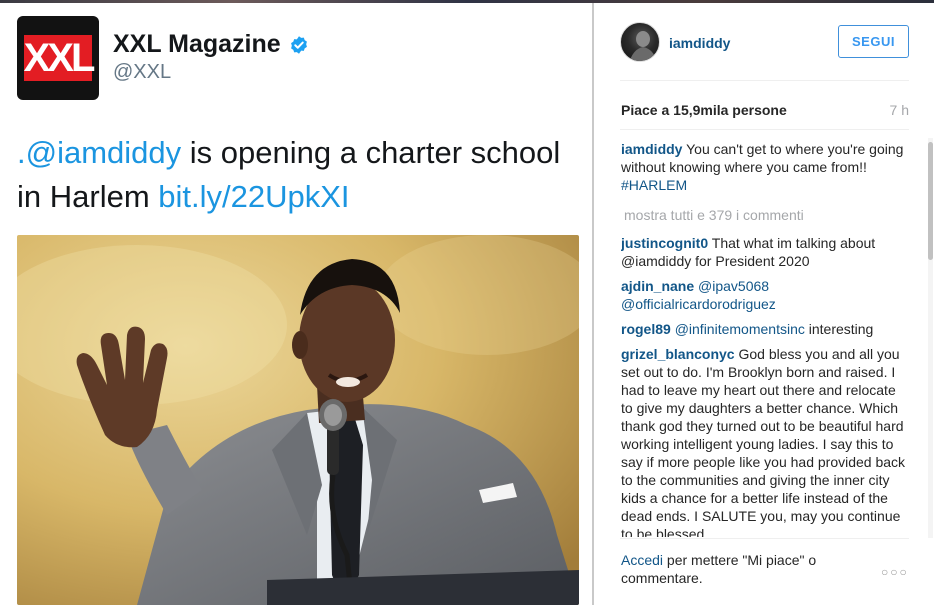 The width and height of the screenshot is (934, 605). What do you see at coordinates (99, 152) in the screenshot?
I see `tweet-mention-link: .@iamdiddy` at bounding box center [99, 152].